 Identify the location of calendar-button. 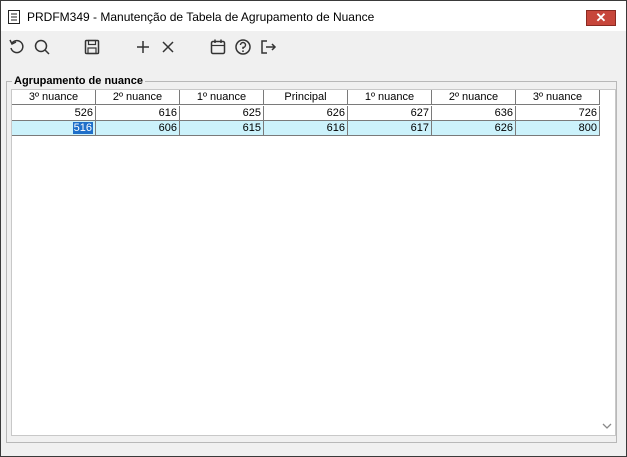
(218, 47).